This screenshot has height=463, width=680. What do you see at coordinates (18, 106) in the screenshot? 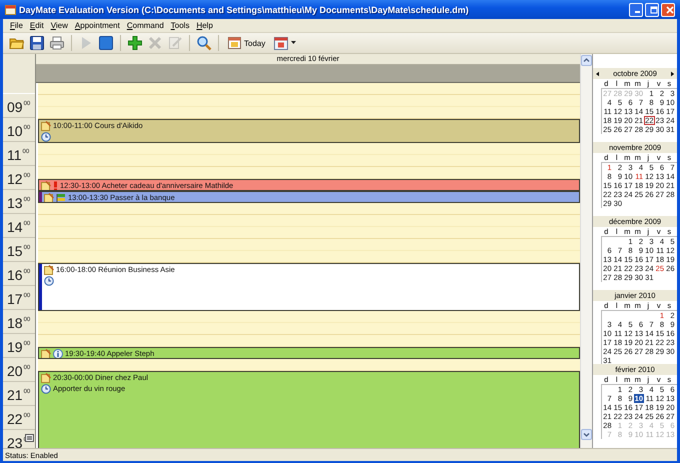
I see `hour-label: 09$^{00}$` at bounding box center [18, 106].